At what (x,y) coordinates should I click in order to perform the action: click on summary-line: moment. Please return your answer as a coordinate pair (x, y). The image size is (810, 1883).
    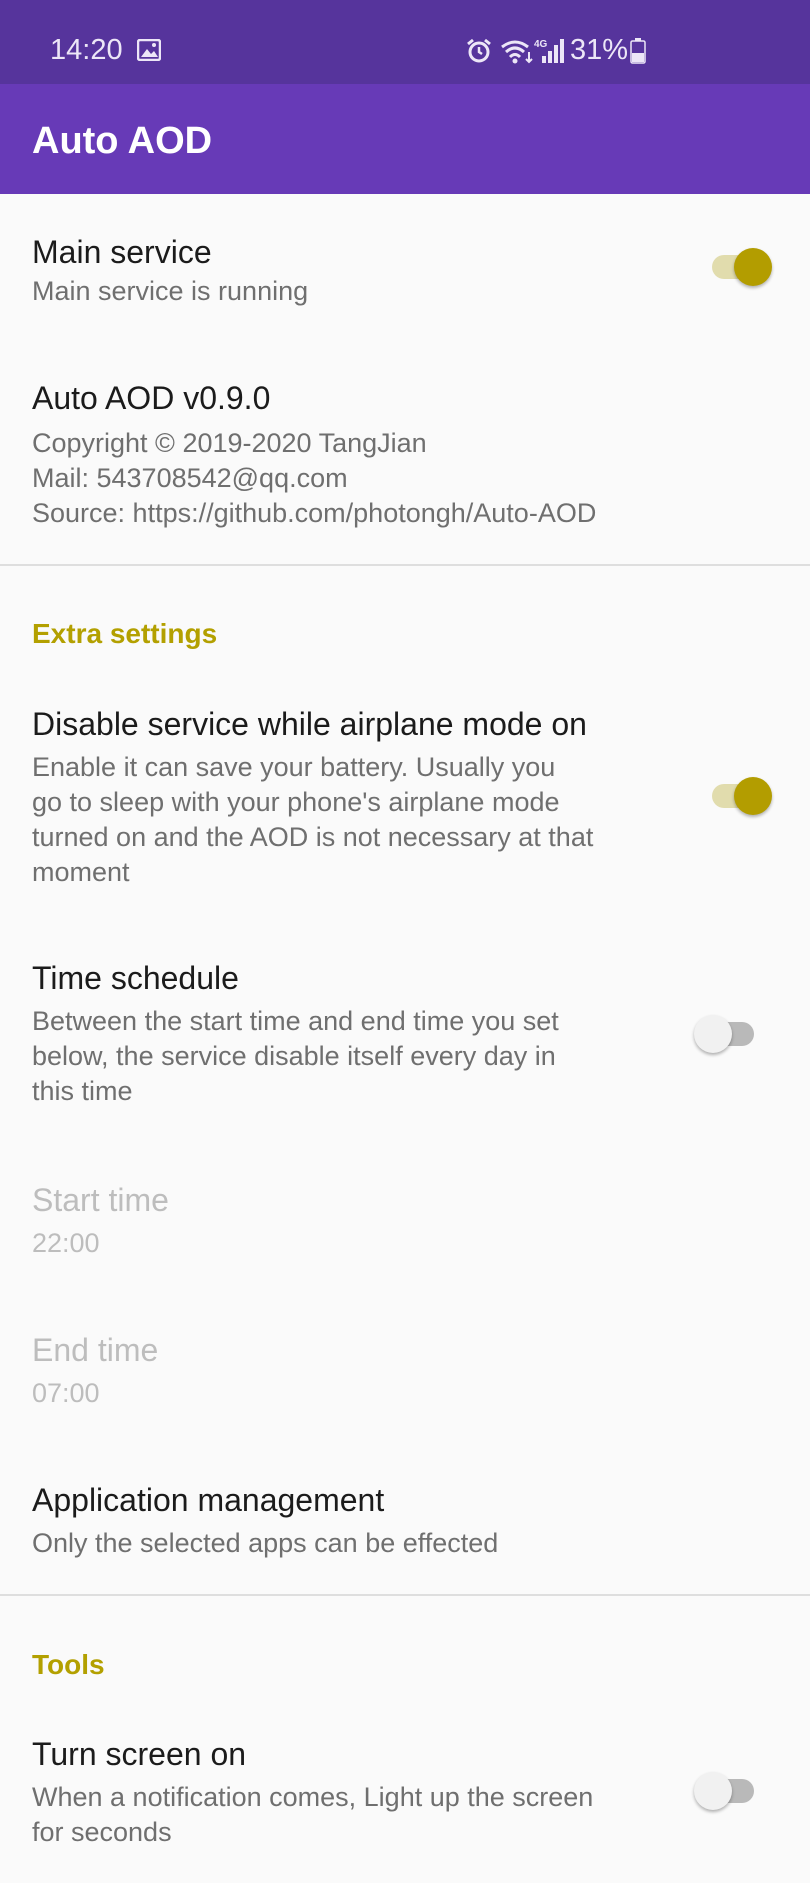
    Looking at the image, I should click on (81, 872).